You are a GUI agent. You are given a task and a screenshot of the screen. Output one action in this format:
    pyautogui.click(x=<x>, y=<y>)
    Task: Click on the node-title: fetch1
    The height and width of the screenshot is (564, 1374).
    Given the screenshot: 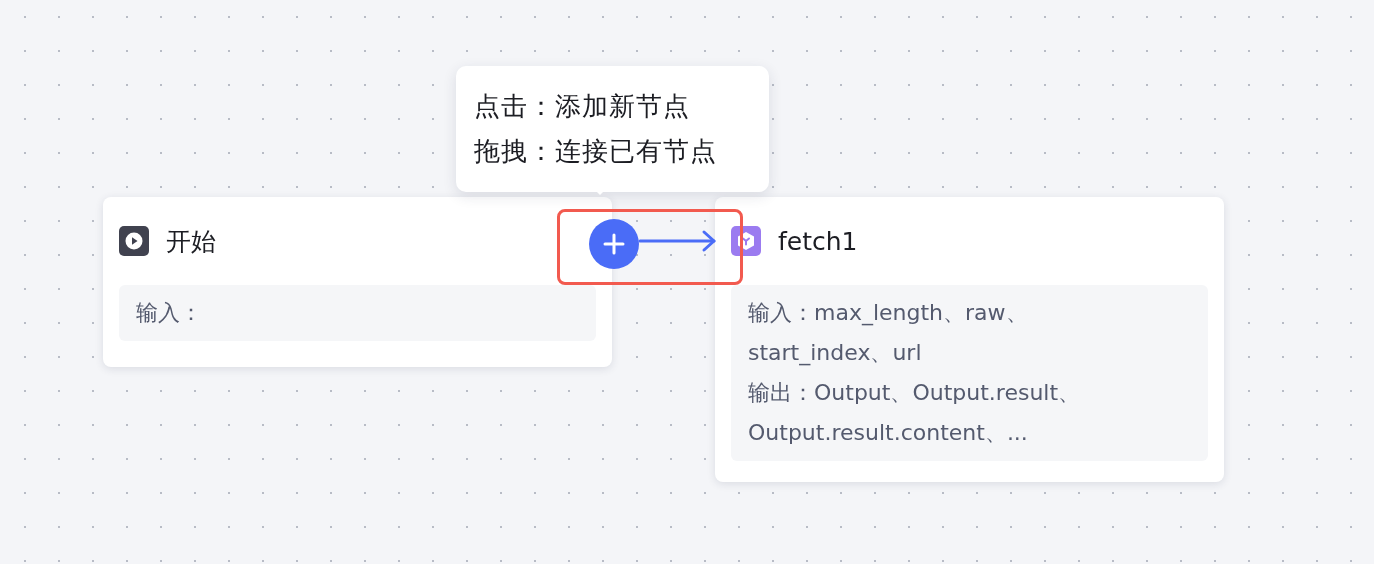 What is the action you would take?
    pyautogui.click(x=818, y=241)
    